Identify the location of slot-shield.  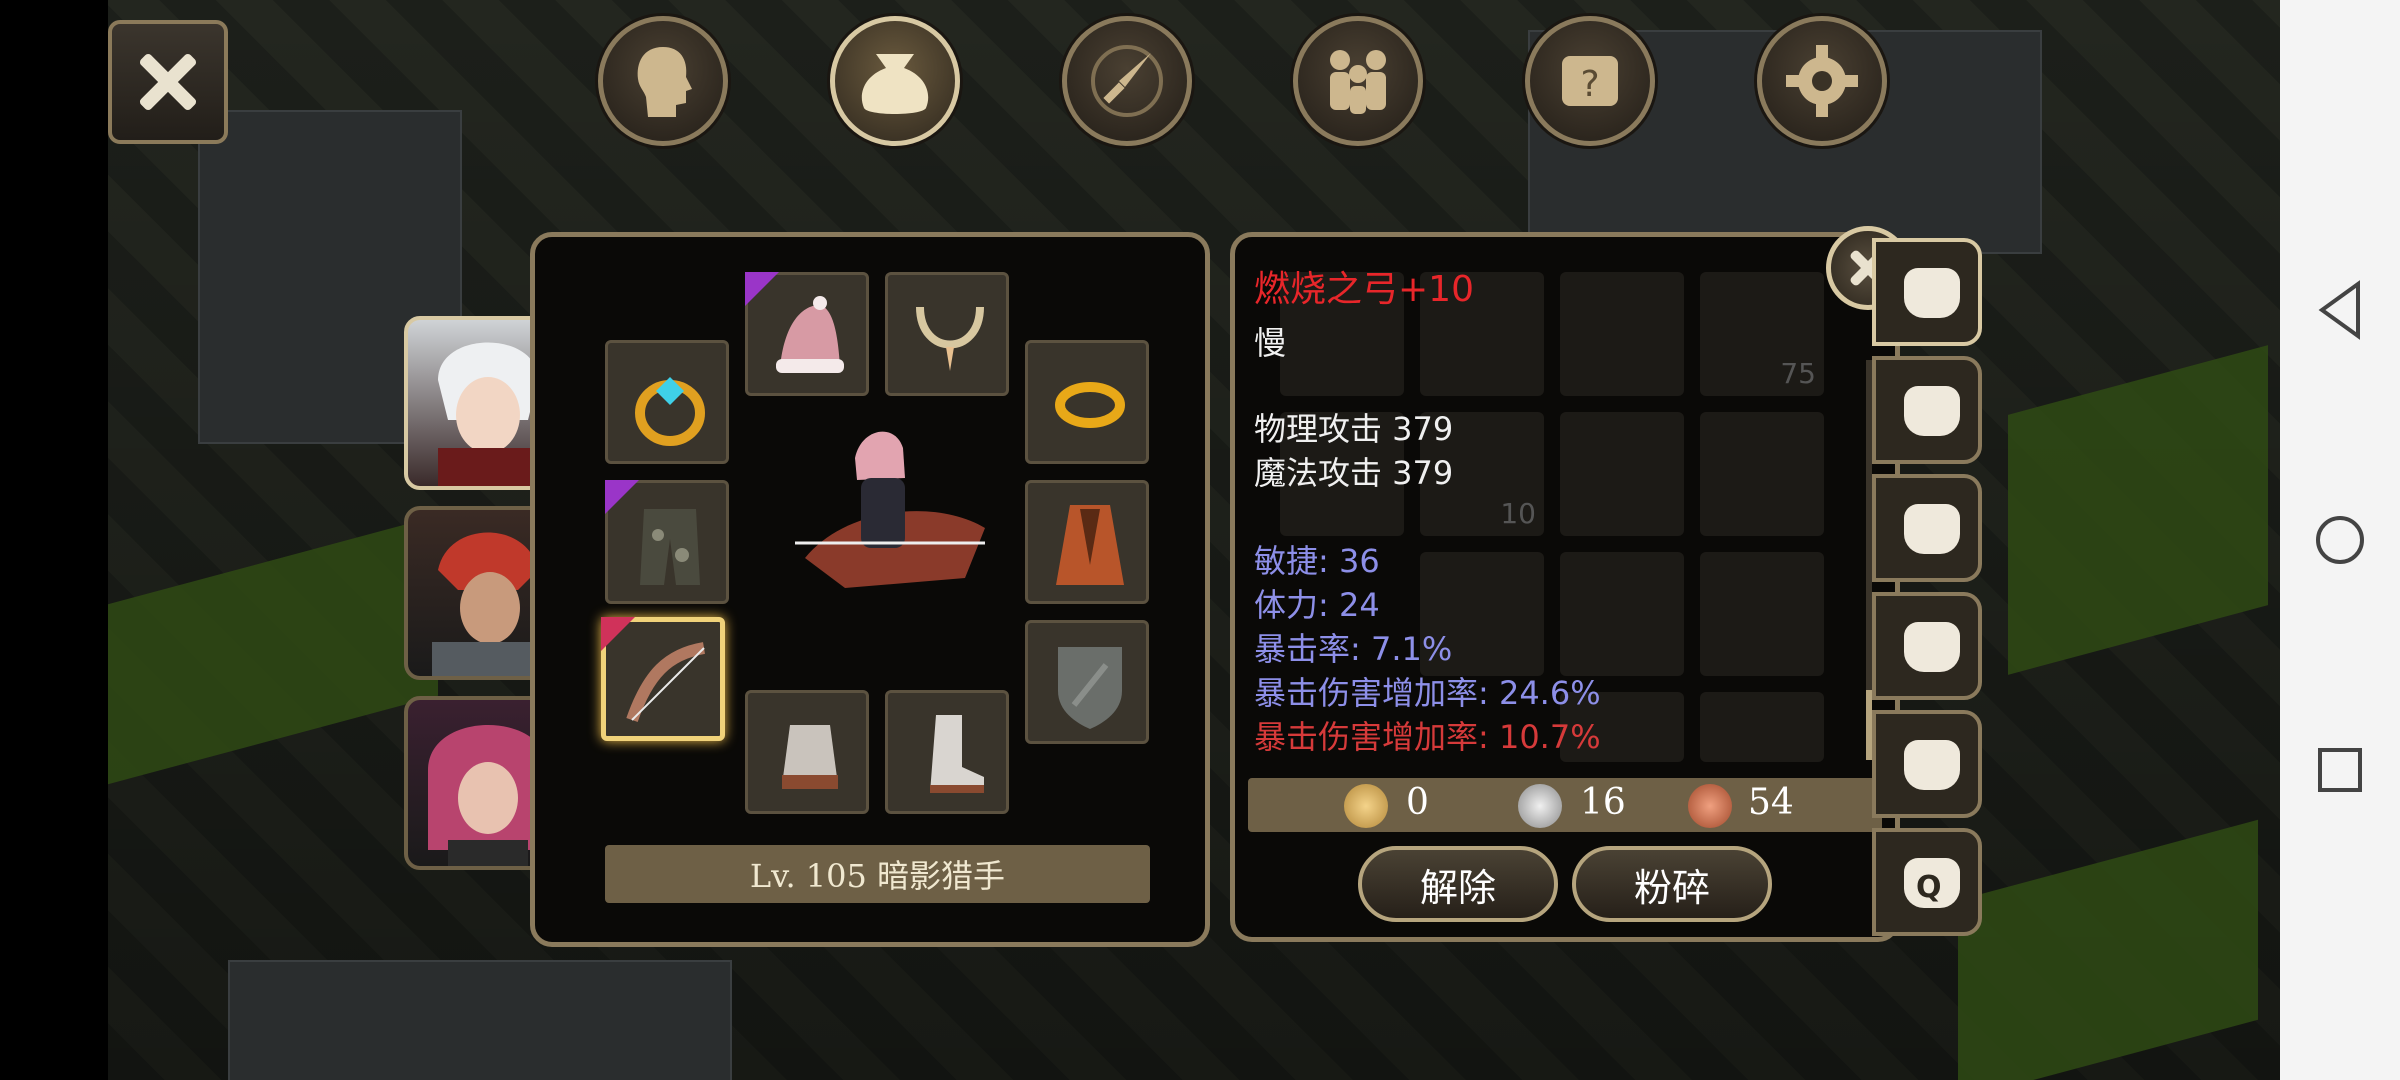
(1087, 682).